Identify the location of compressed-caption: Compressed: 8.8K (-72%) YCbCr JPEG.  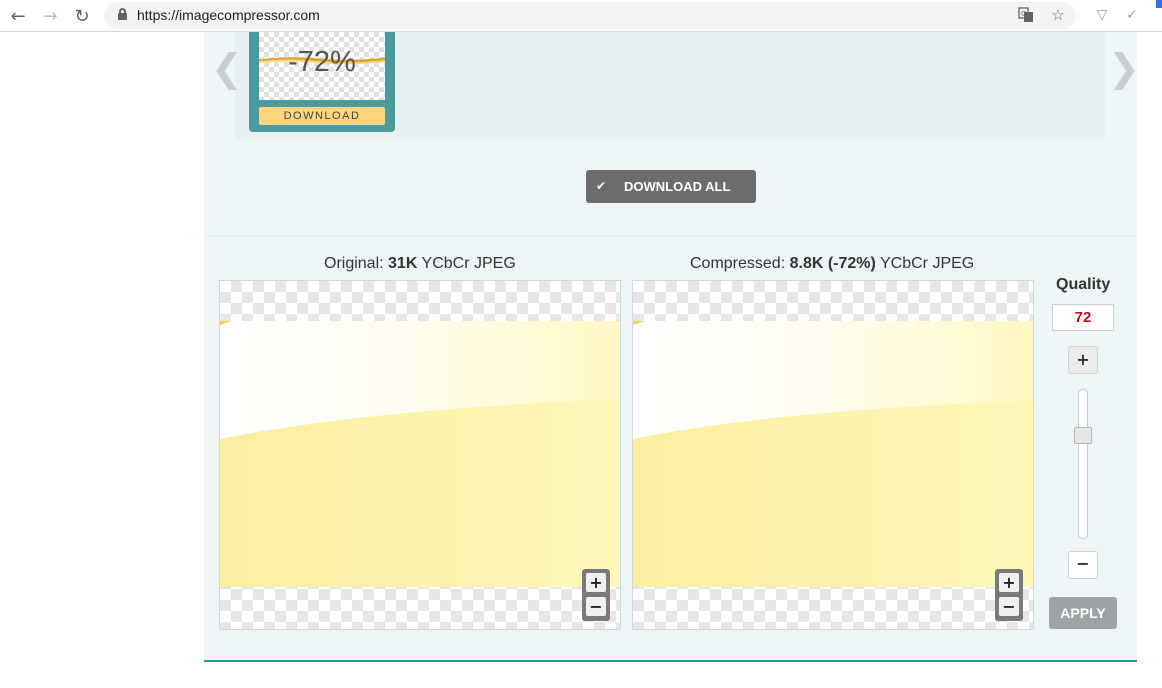
(832, 263).